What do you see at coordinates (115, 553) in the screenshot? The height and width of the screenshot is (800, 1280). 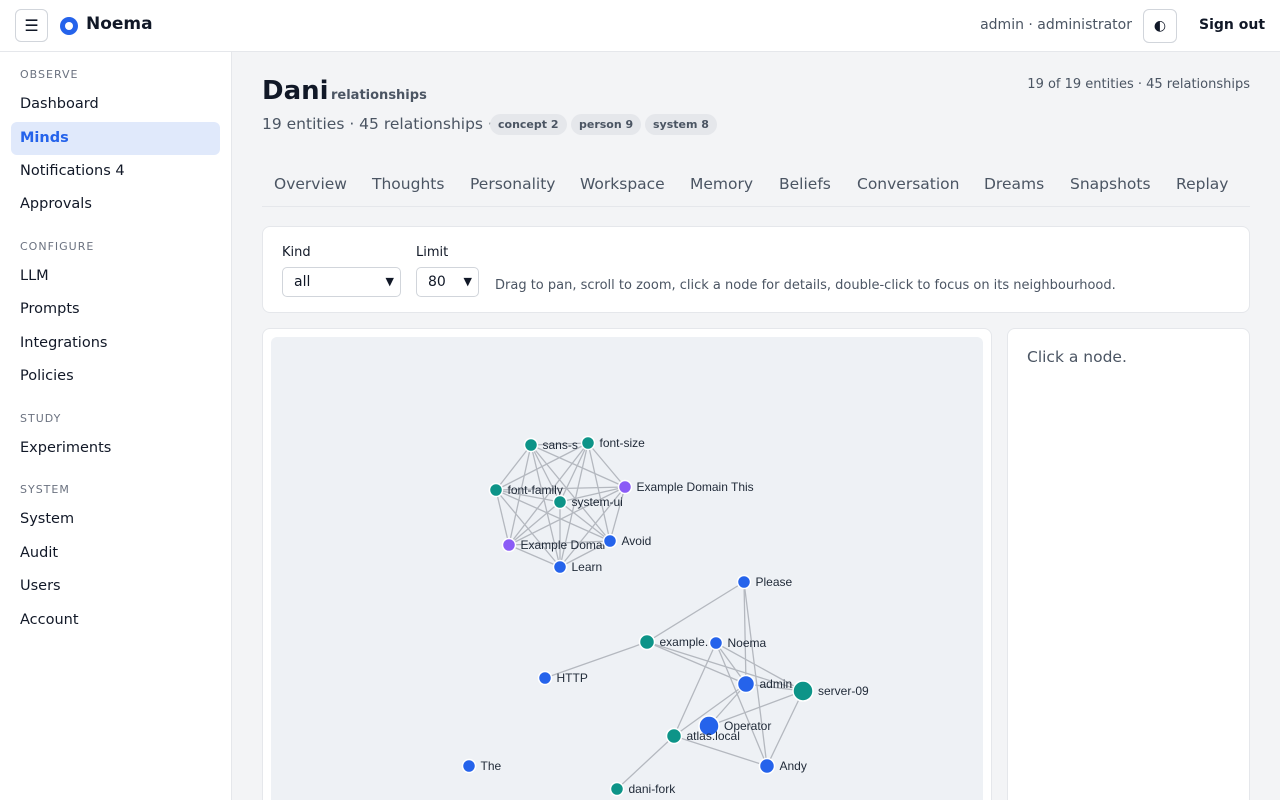 I see `sidebar-item-audit: Audit` at bounding box center [115, 553].